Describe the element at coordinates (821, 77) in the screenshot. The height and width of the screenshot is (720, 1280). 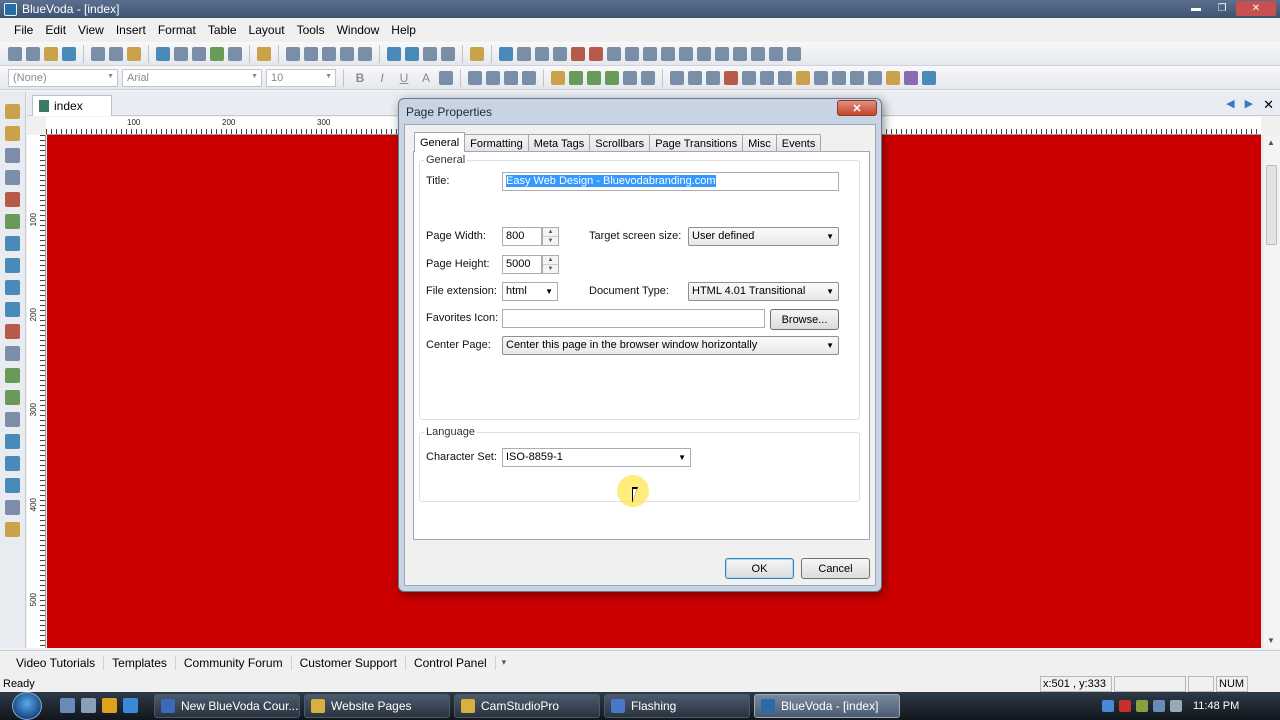
I see `inline-frame-icon` at that location.